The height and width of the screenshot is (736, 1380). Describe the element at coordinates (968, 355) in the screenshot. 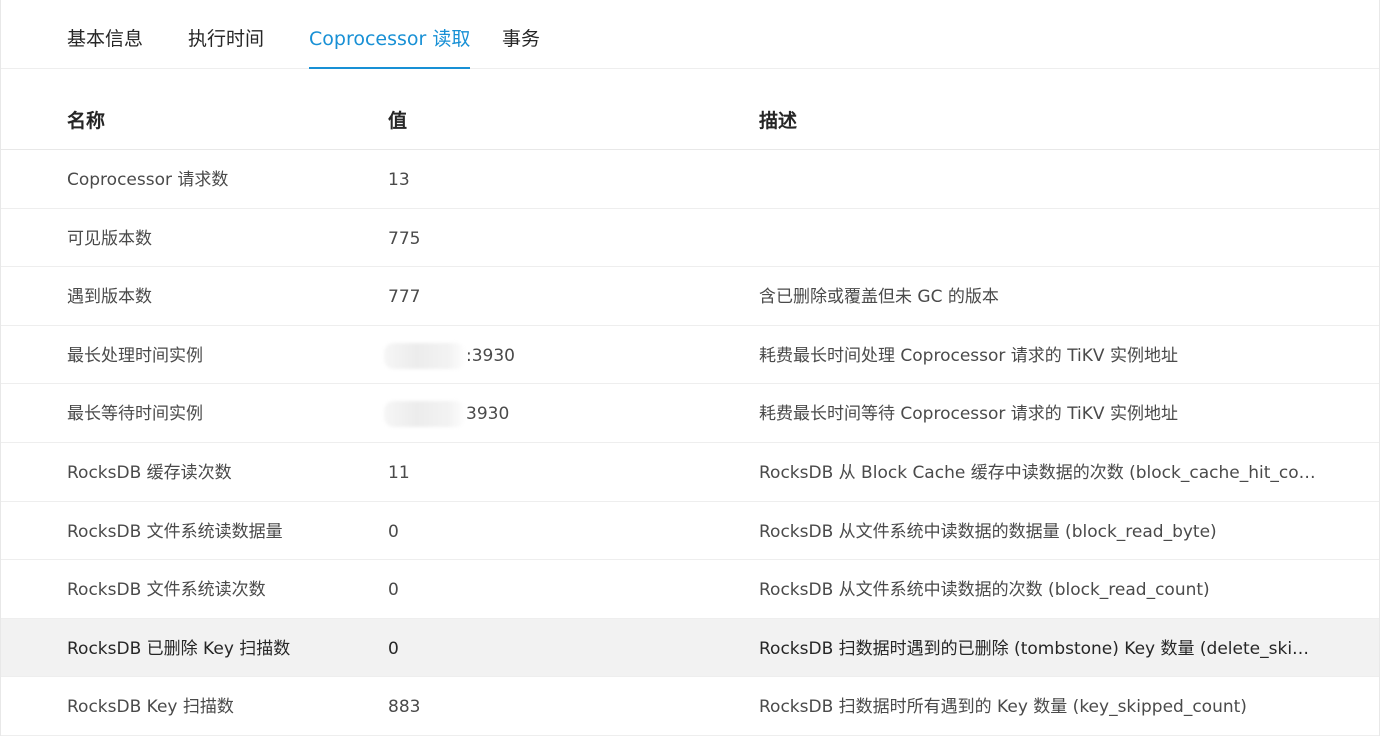

I see `row-description: 耗费最长时间处理 Coprocessor 请求的 TiKV 实例地址` at that location.